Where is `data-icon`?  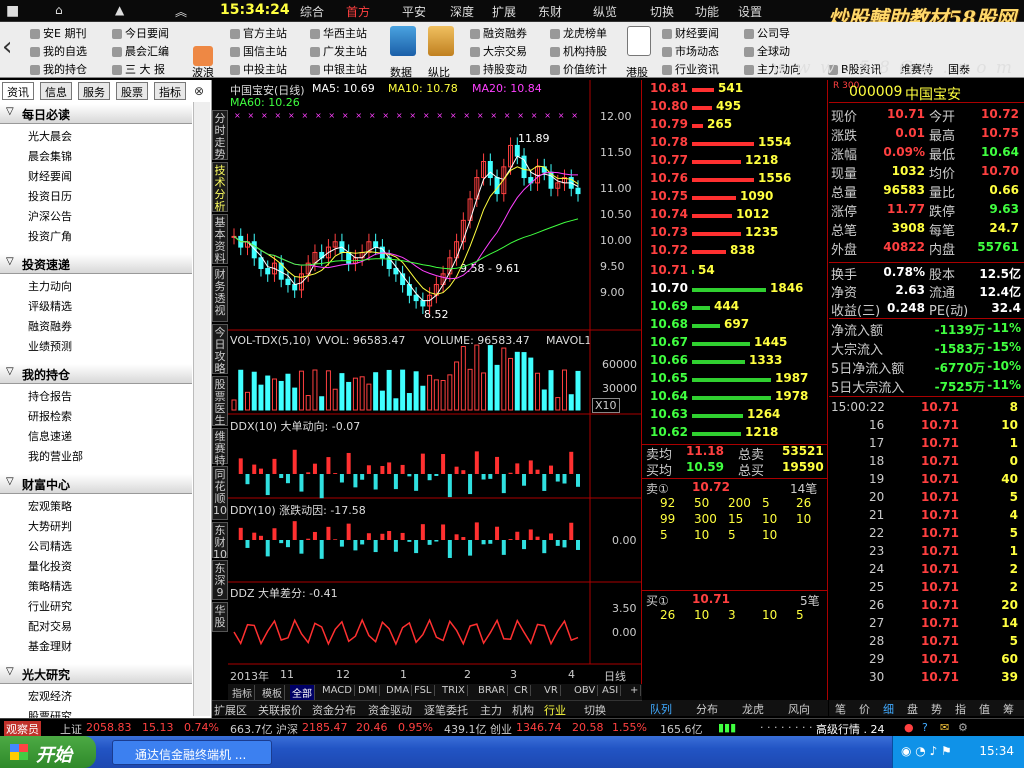
data-icon is located at coordinates (403, 41).